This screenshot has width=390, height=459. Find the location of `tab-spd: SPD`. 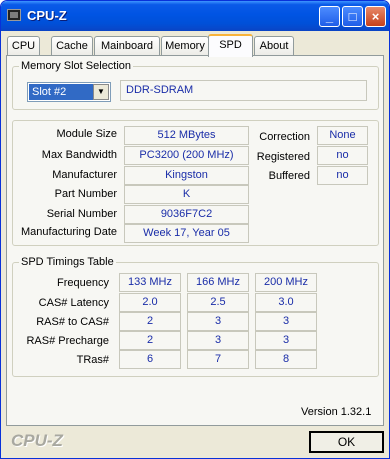

tab-spd: SPD is located at coordinates (230, 45).